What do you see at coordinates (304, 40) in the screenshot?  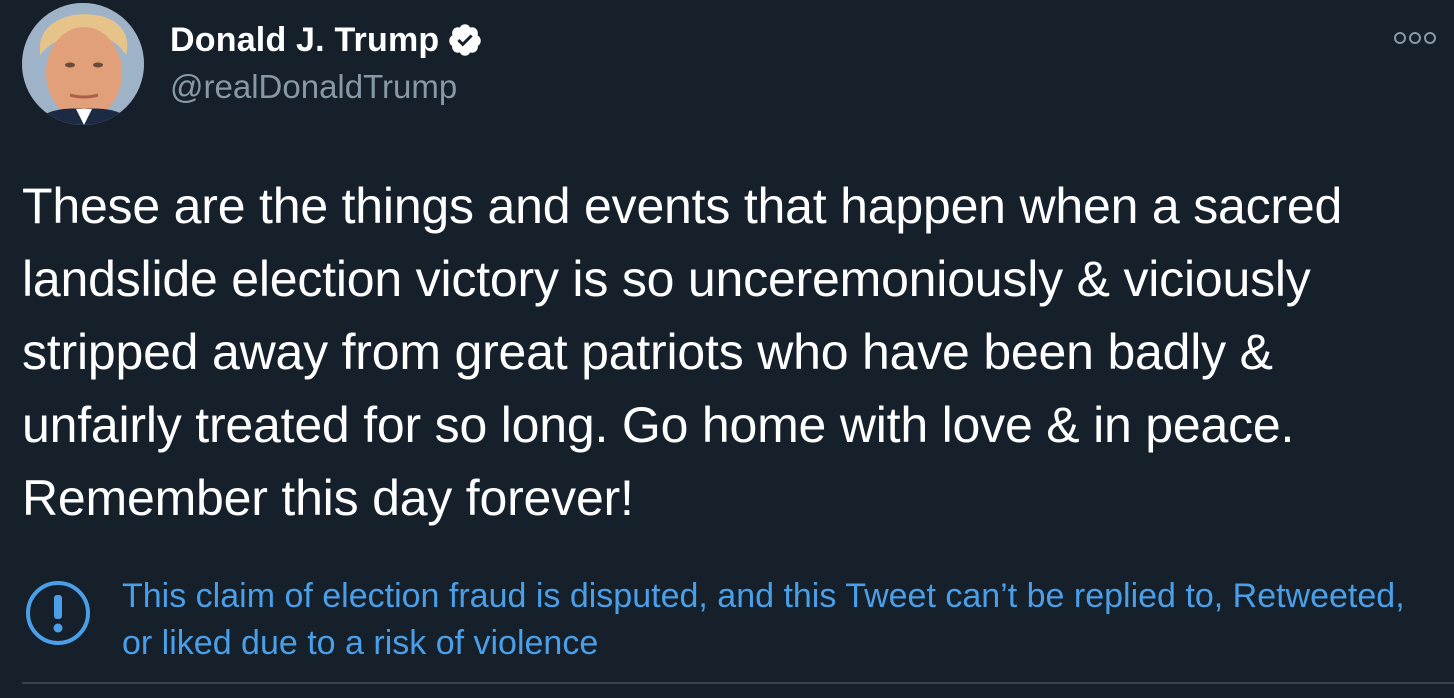 I see `author-display-name: Donald J. Trump` at bounding box center [304, 40].